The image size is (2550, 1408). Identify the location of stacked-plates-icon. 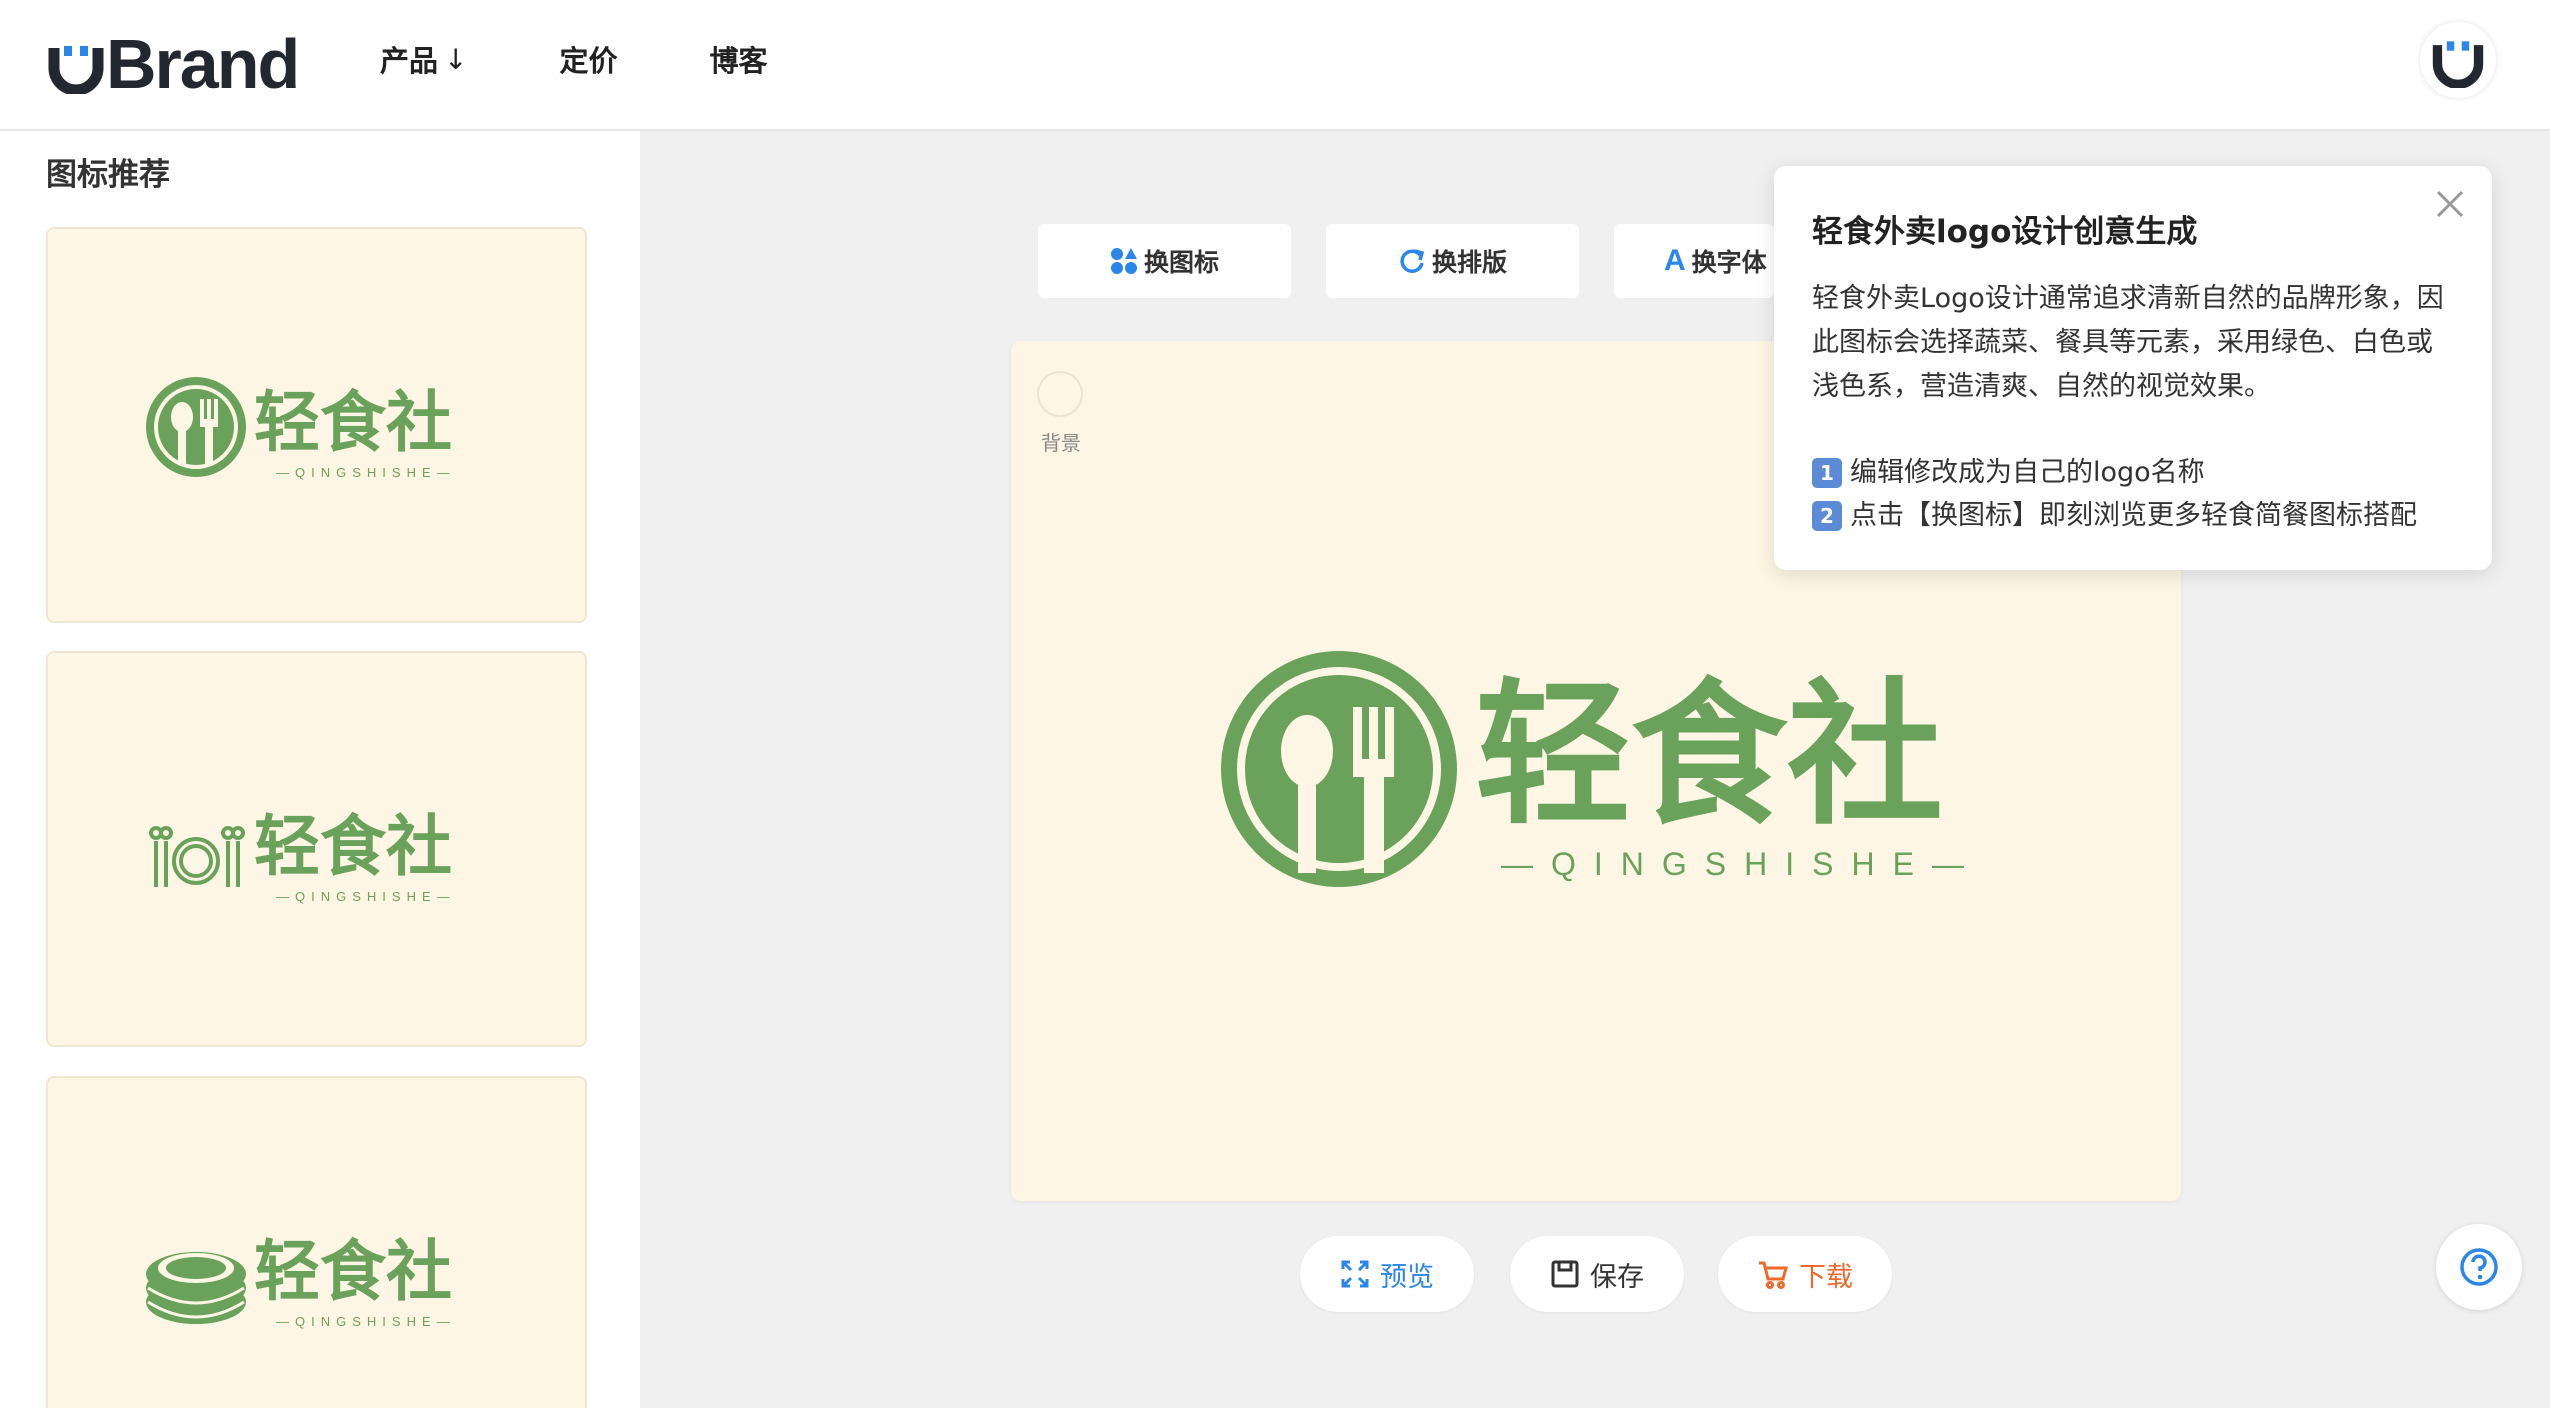
(196, 1288).